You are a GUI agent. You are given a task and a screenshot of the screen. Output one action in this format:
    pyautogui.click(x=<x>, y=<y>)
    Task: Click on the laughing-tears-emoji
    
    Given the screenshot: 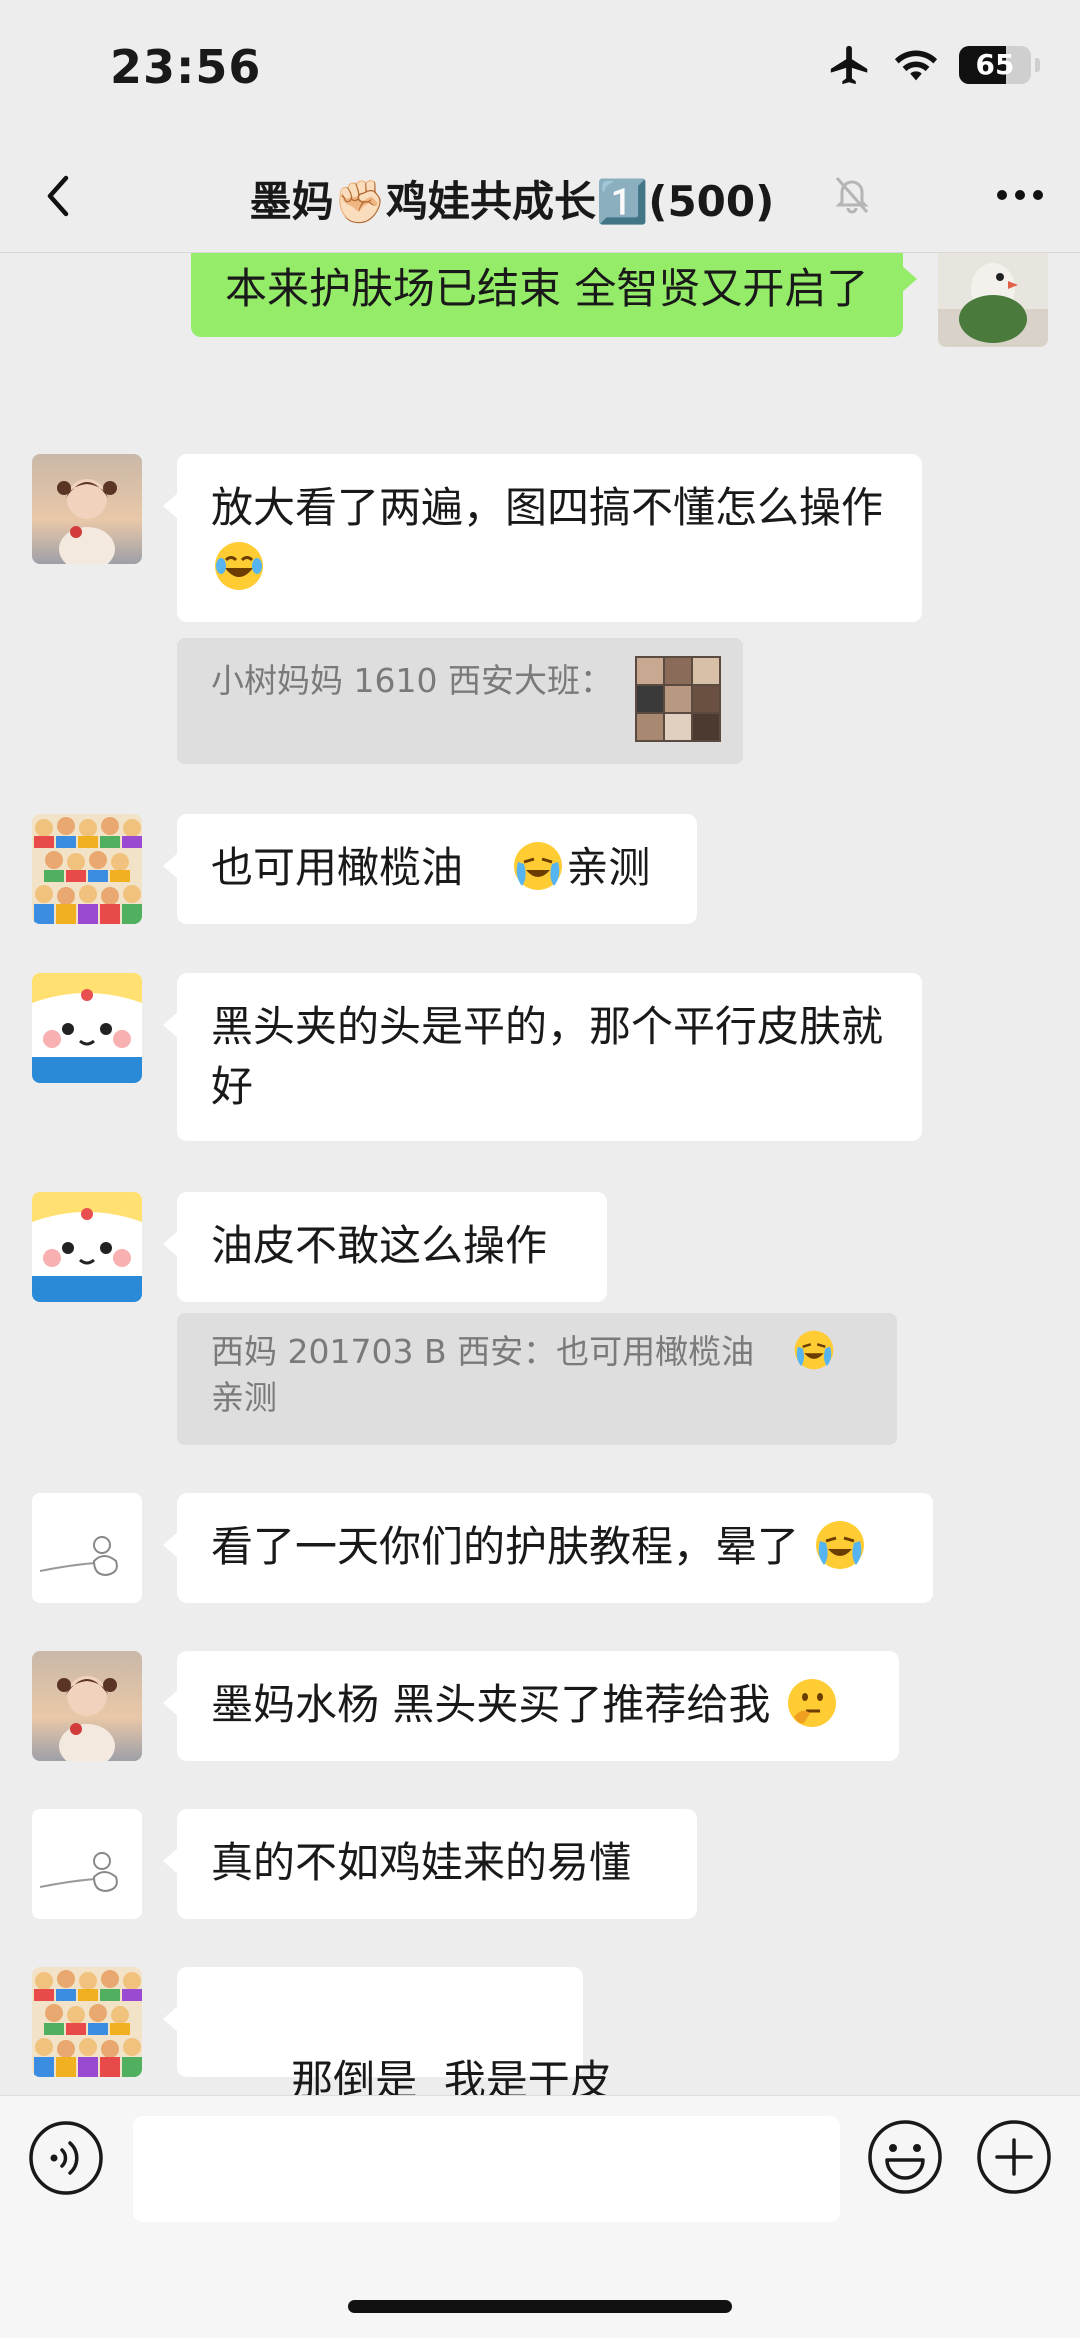 What is the action you would take?
    pyautogui.click(x=239, y=566)
    